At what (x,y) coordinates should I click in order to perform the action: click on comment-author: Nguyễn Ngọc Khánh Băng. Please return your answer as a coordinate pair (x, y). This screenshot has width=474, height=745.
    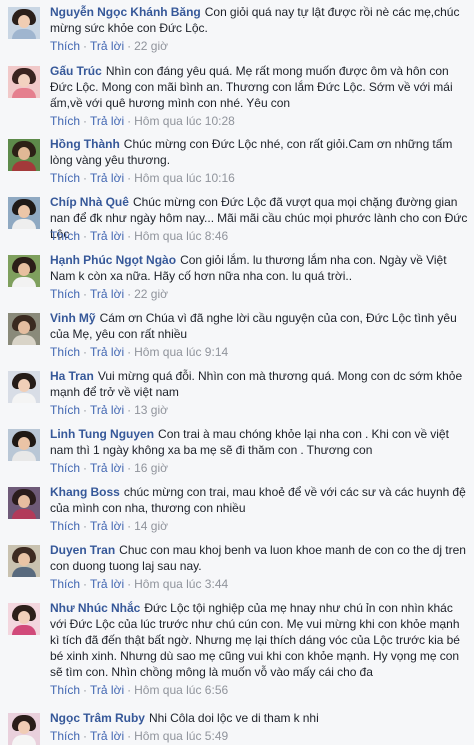
    Looking at the image, I should click on (125, 12).